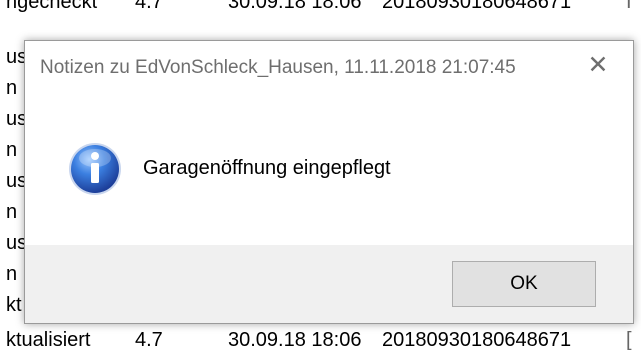 The image size is (641, 356). I want to click on close-icon: ✕, so click(598, 65).